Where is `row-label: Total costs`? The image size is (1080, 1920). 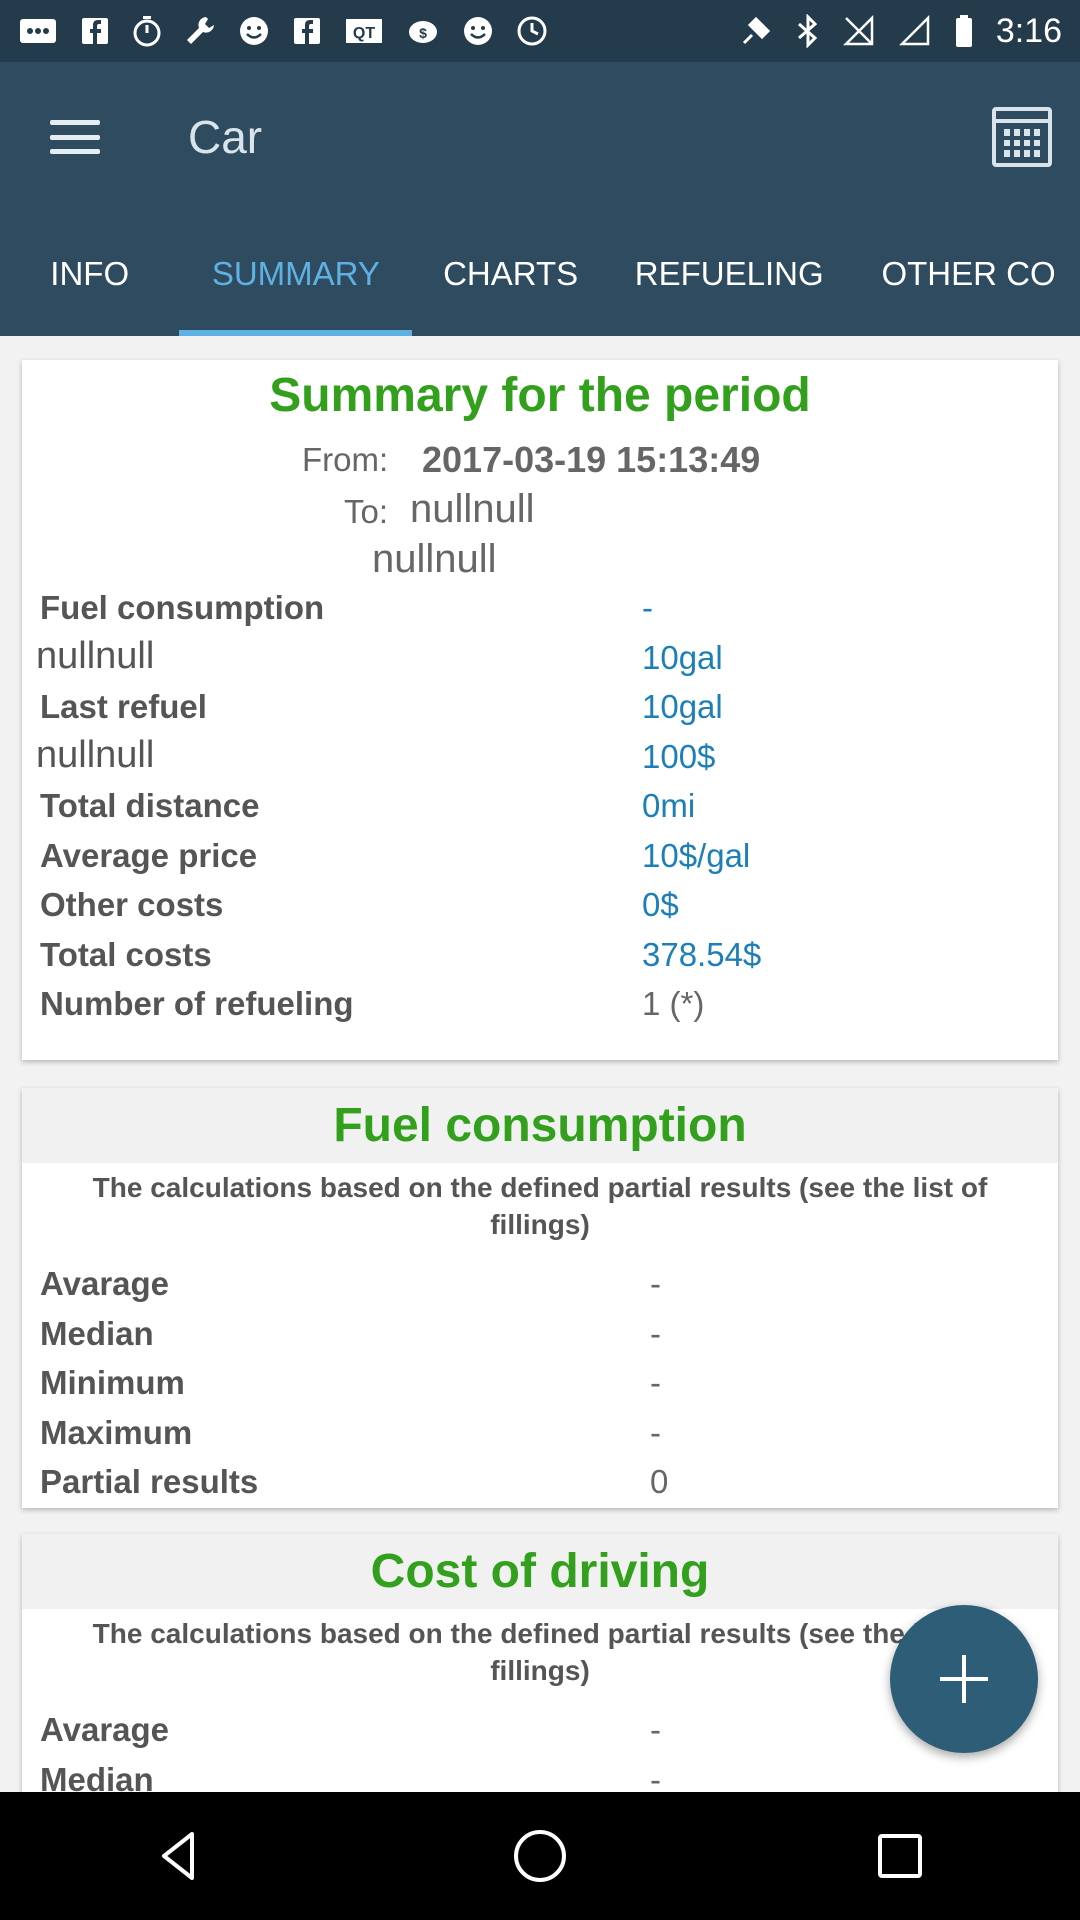 row-label: Total costs is located at coordinates (126, 954).